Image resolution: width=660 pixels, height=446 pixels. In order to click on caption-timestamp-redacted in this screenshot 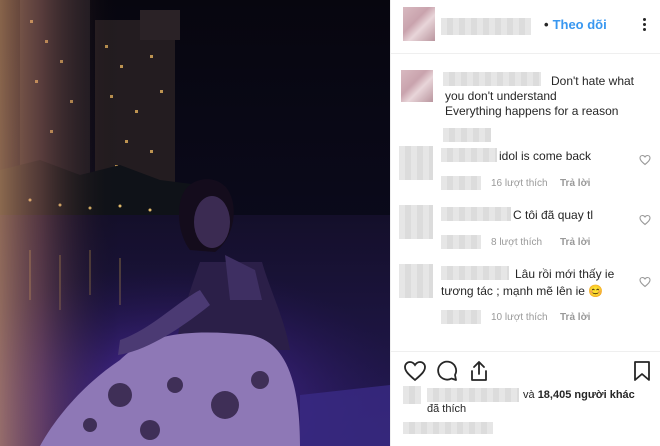, I will do `click(467, 135)`.